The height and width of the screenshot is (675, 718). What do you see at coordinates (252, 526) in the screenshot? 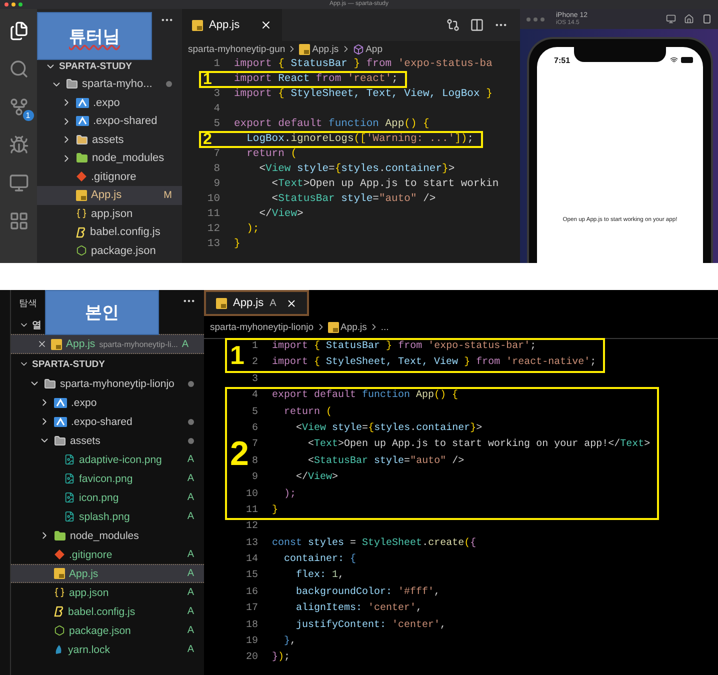
I see `line-number: 12` at bounding box center [252, 526].